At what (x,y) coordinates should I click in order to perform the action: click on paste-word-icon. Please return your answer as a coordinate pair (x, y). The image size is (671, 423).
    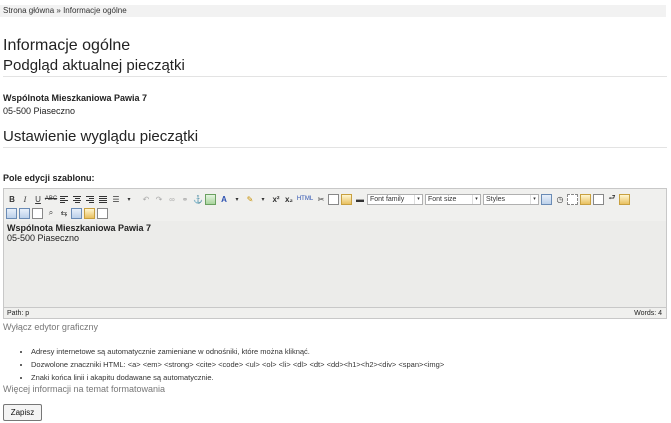
    Looking at the image, I should click on (624, 199).